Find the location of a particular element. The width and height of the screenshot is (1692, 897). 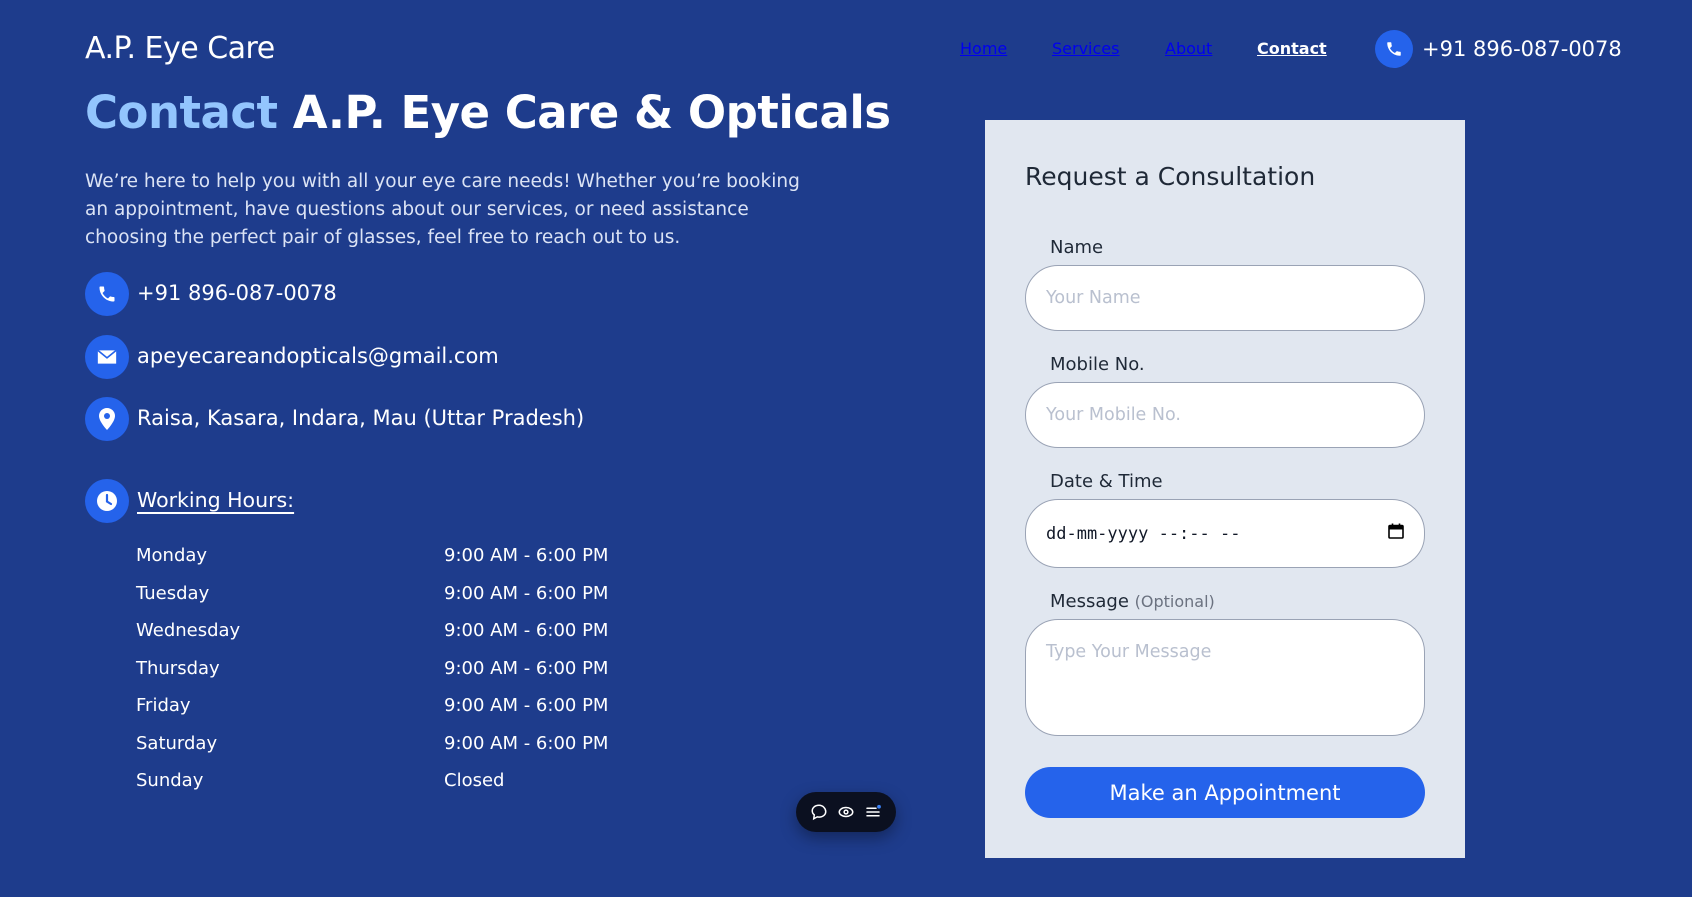

mobile-label: Mobile No. is located at coordinates (1097, 364).